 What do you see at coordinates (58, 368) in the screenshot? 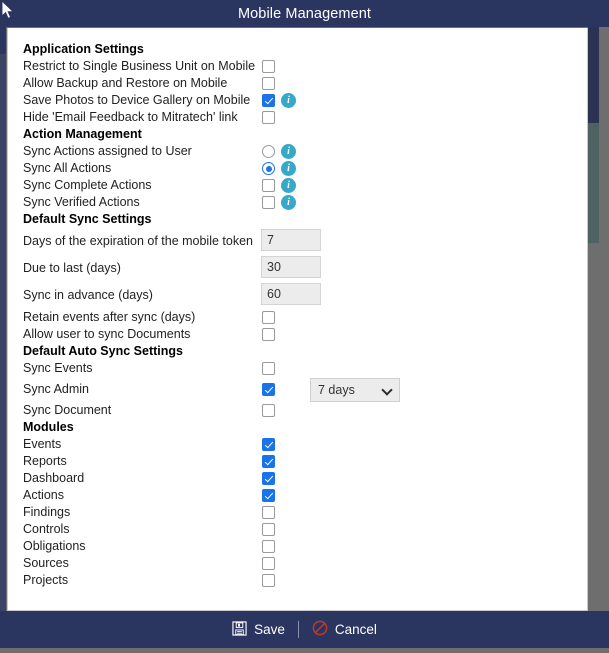
I see `setting-label: Sync Events` at bounding box center [58, 368].